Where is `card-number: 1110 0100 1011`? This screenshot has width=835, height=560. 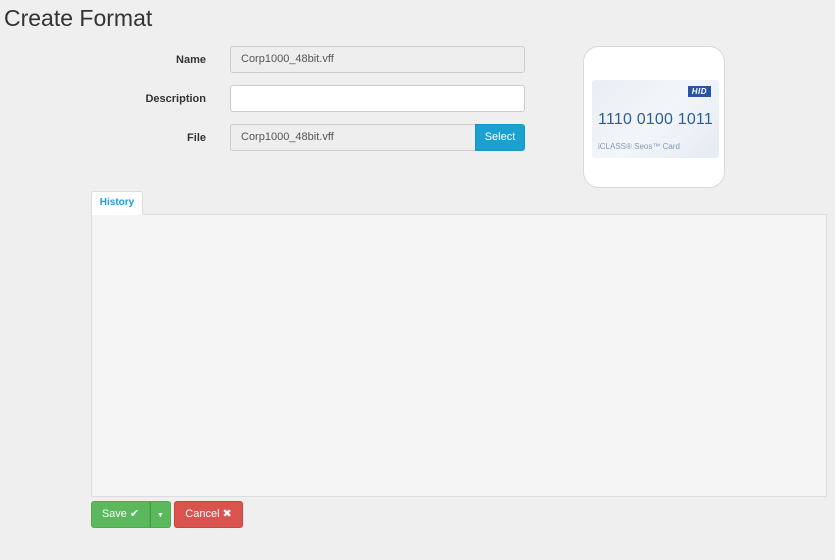
card-number: 1110 0100 1011 is located at coordinates (655, 119).